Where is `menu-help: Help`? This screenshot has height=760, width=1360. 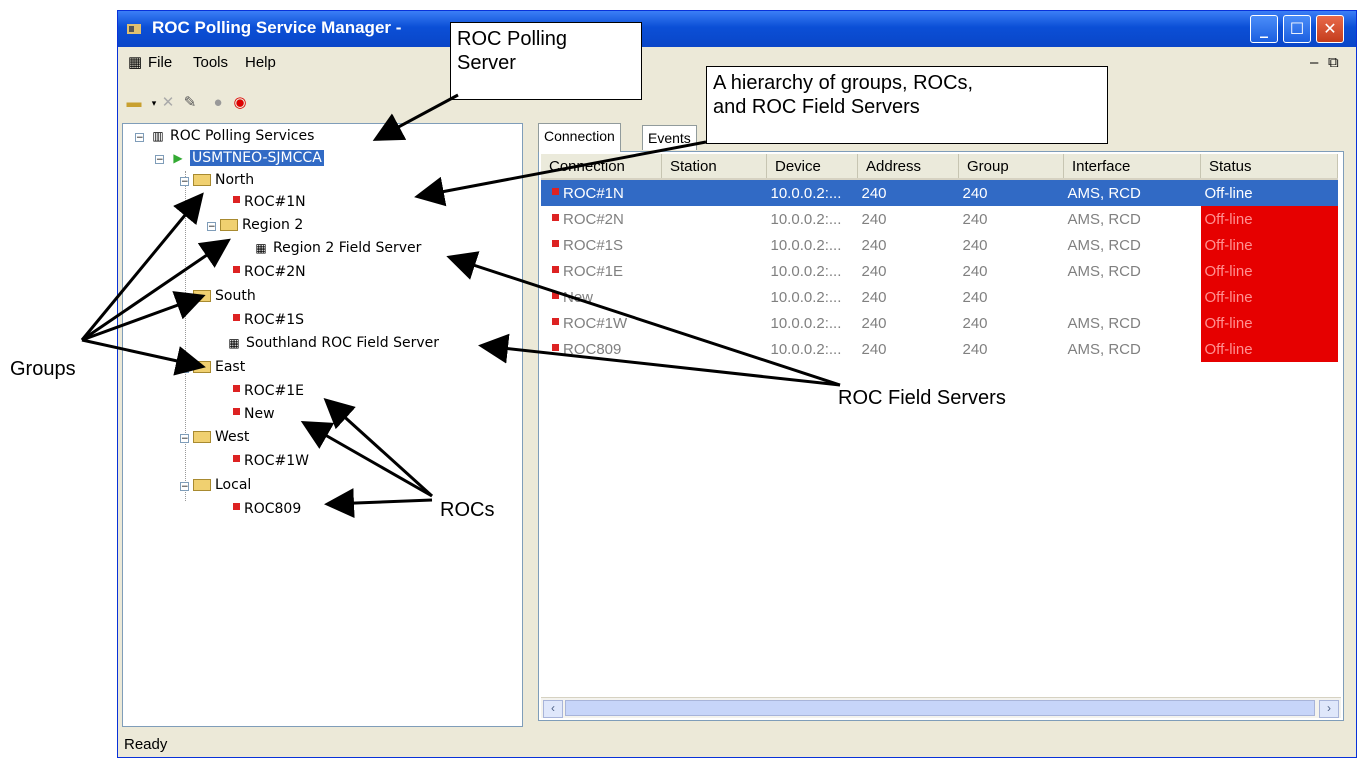
menu-help: Help is located at coordinates (260, 62).